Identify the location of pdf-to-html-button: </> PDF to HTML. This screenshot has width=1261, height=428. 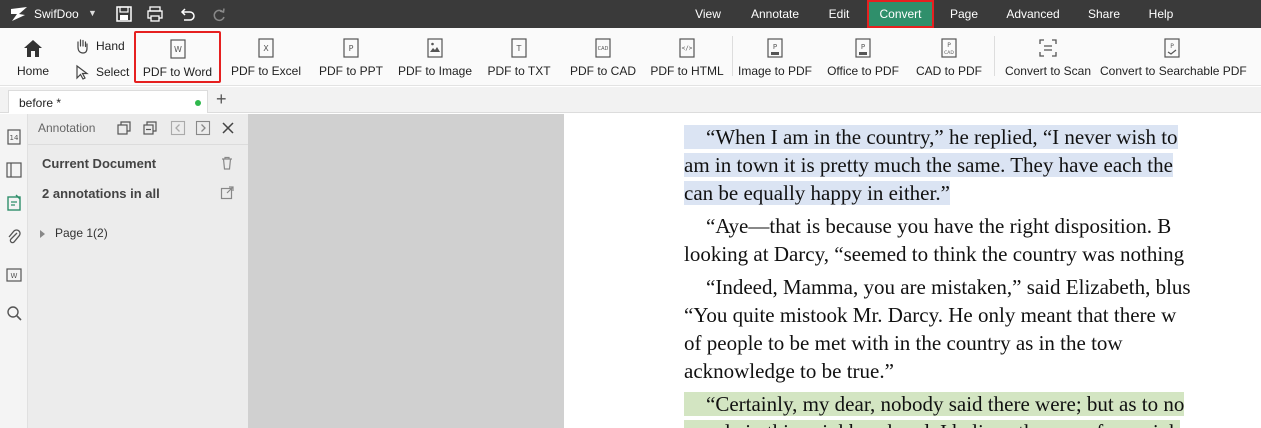
(687, 56).